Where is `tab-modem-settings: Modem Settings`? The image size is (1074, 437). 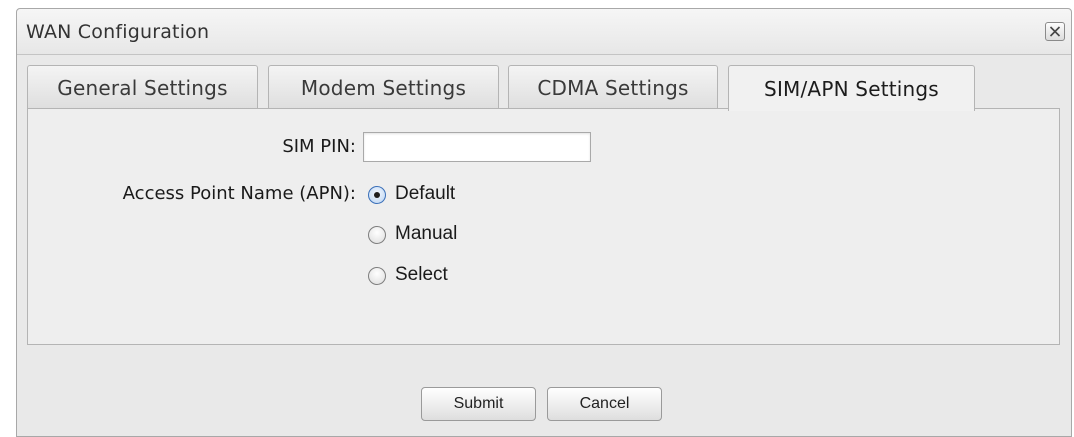 tab-modem-settings: Modem Settings is located at coordinates (383, 87).